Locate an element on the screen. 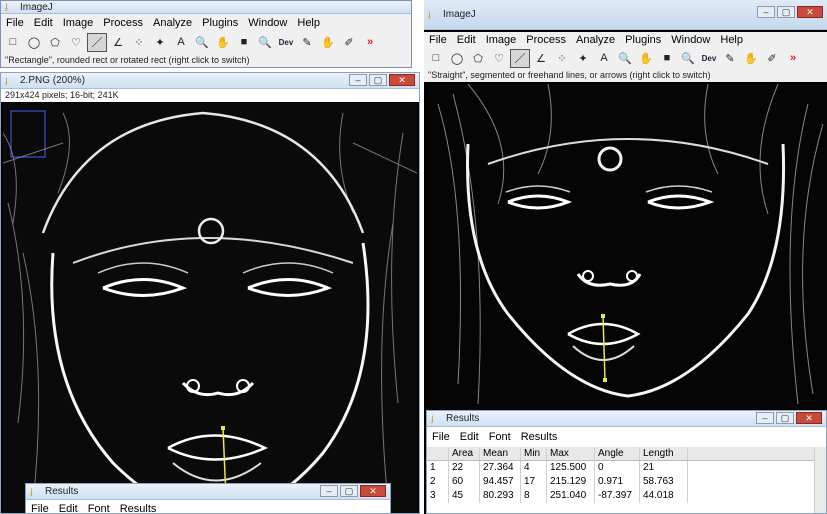  results-left-menu-results: Results is located at coordinates (138, 508).